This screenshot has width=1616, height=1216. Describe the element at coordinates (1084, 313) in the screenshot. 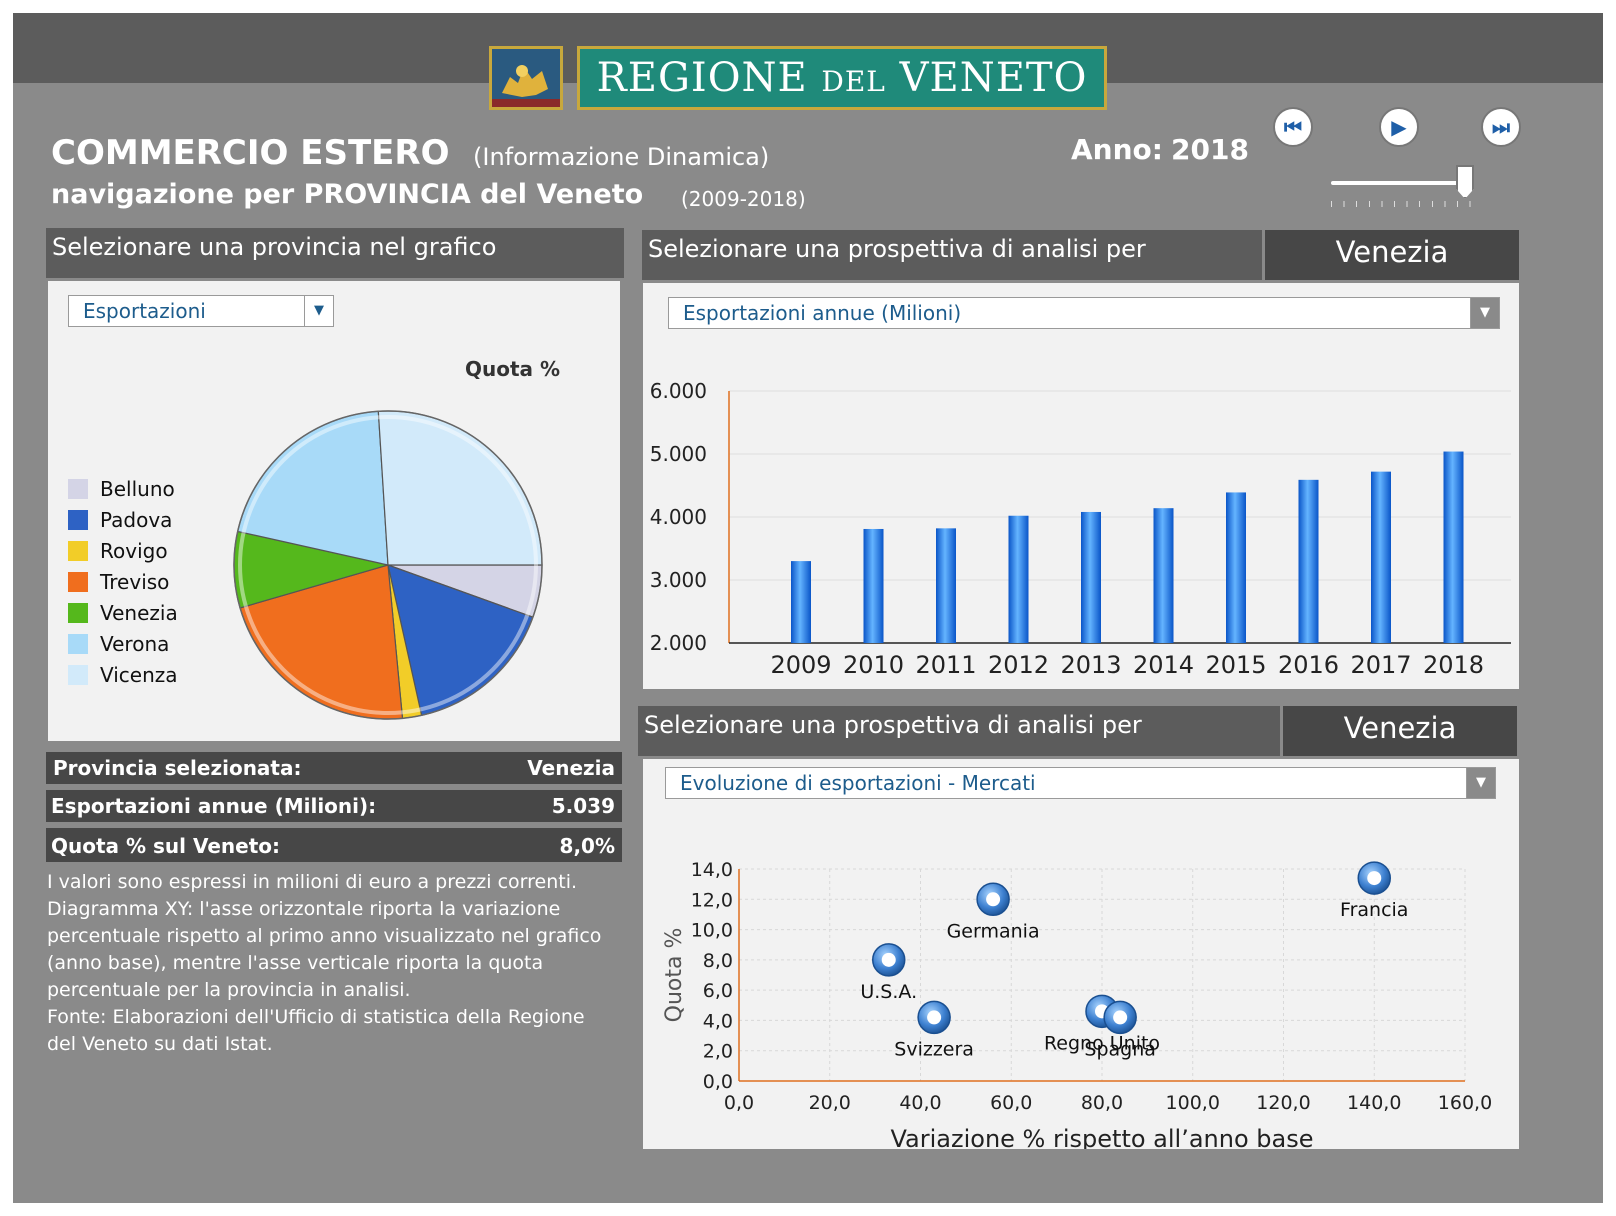

I see `bar-measure-dropdown: Esportazioni annue (Milioni) ▼` at that location.